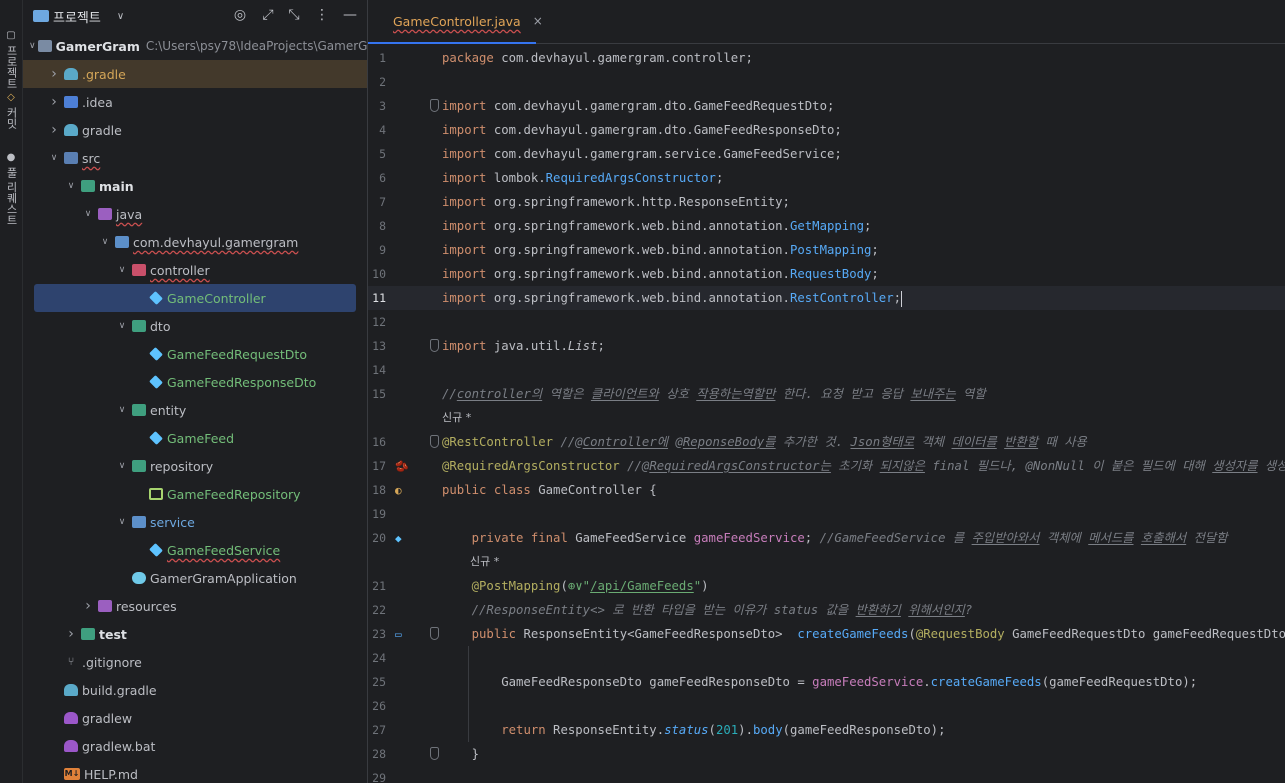 The height and width of the screenshot is (783, 1285). I want to click on code-line: 14, so click(826, 370).